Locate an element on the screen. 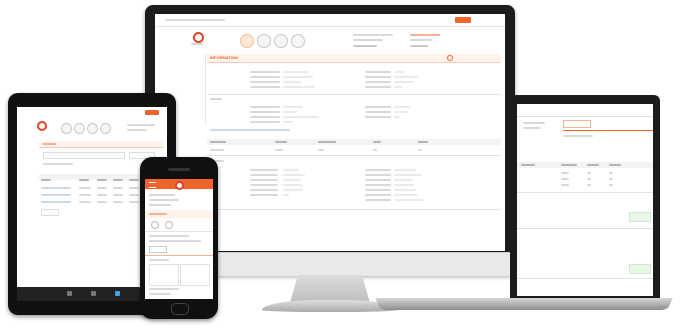  laptop-tab is located at coordinates (577, 124).